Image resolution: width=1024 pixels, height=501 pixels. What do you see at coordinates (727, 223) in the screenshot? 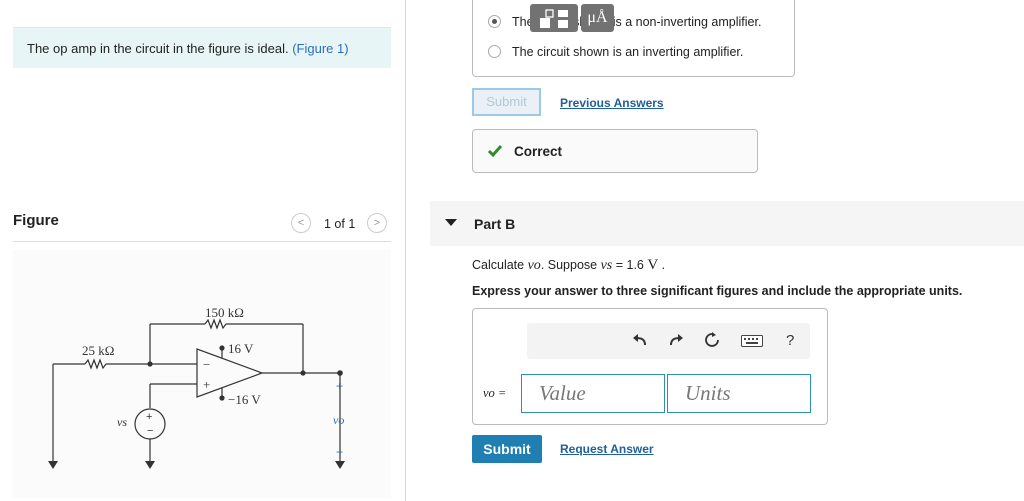
I see `part-b-header` at bounding box center [727, 223].